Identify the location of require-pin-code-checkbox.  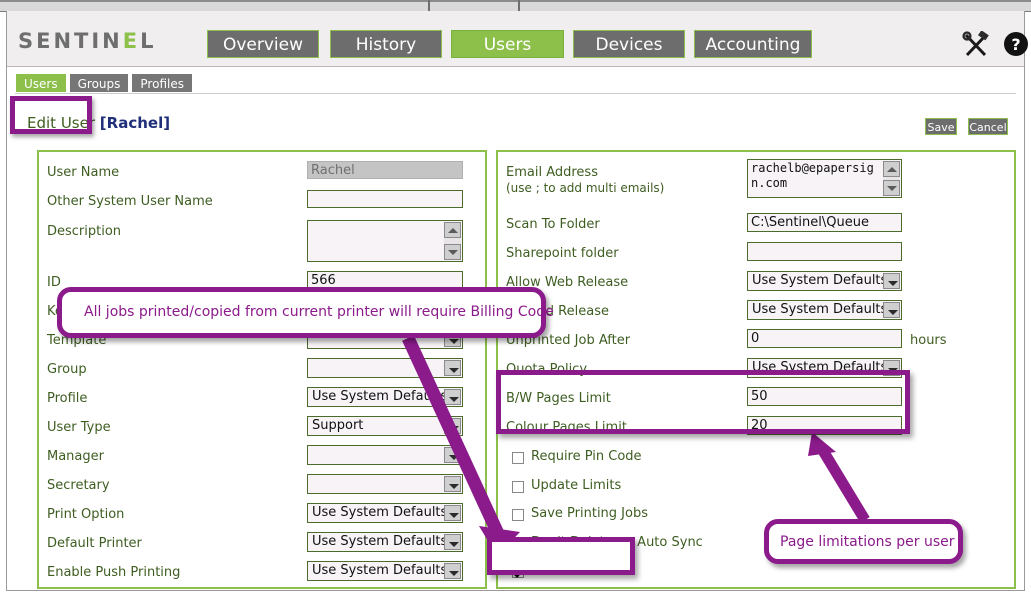
(518, 458).